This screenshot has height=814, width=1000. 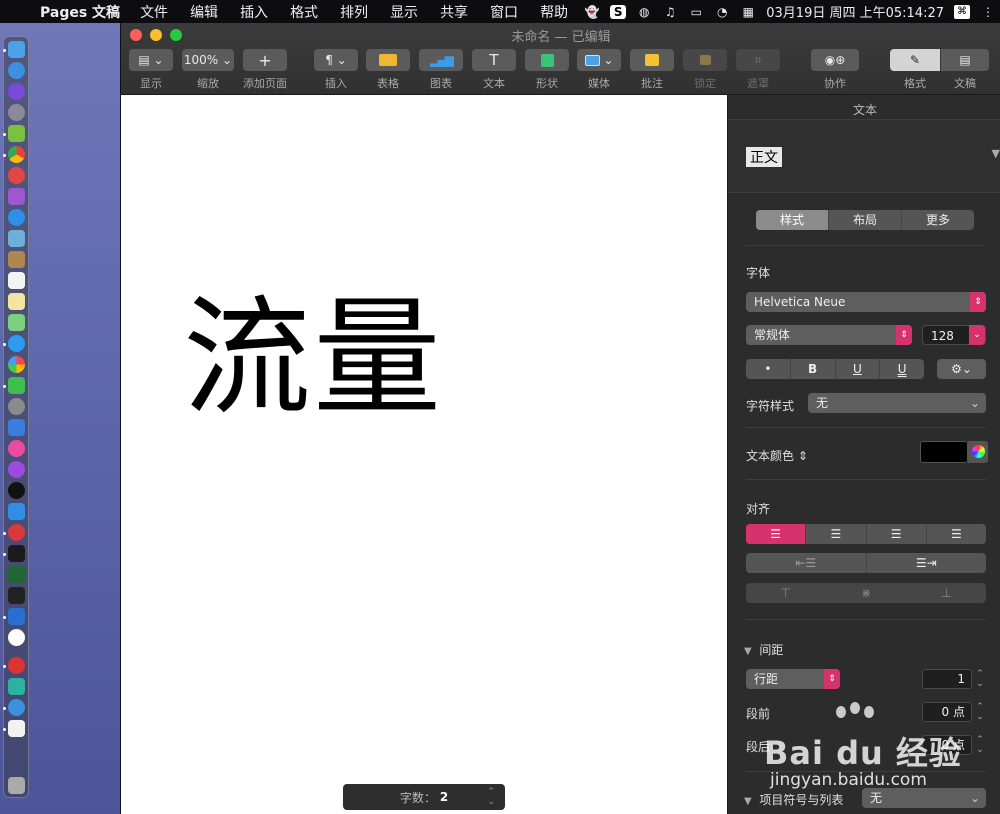 I want to click on maps-icon, so click(x=16, y=322).